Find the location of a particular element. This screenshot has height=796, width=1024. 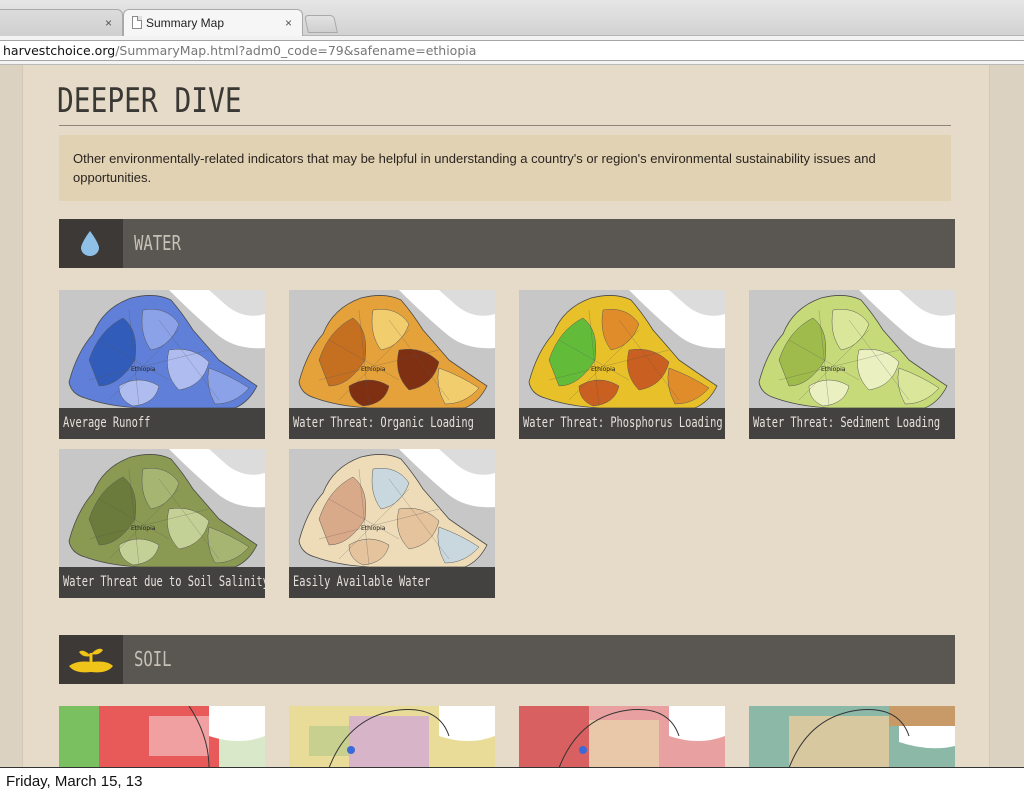

section-title-water: WATER is located at coordinates (157, 243).